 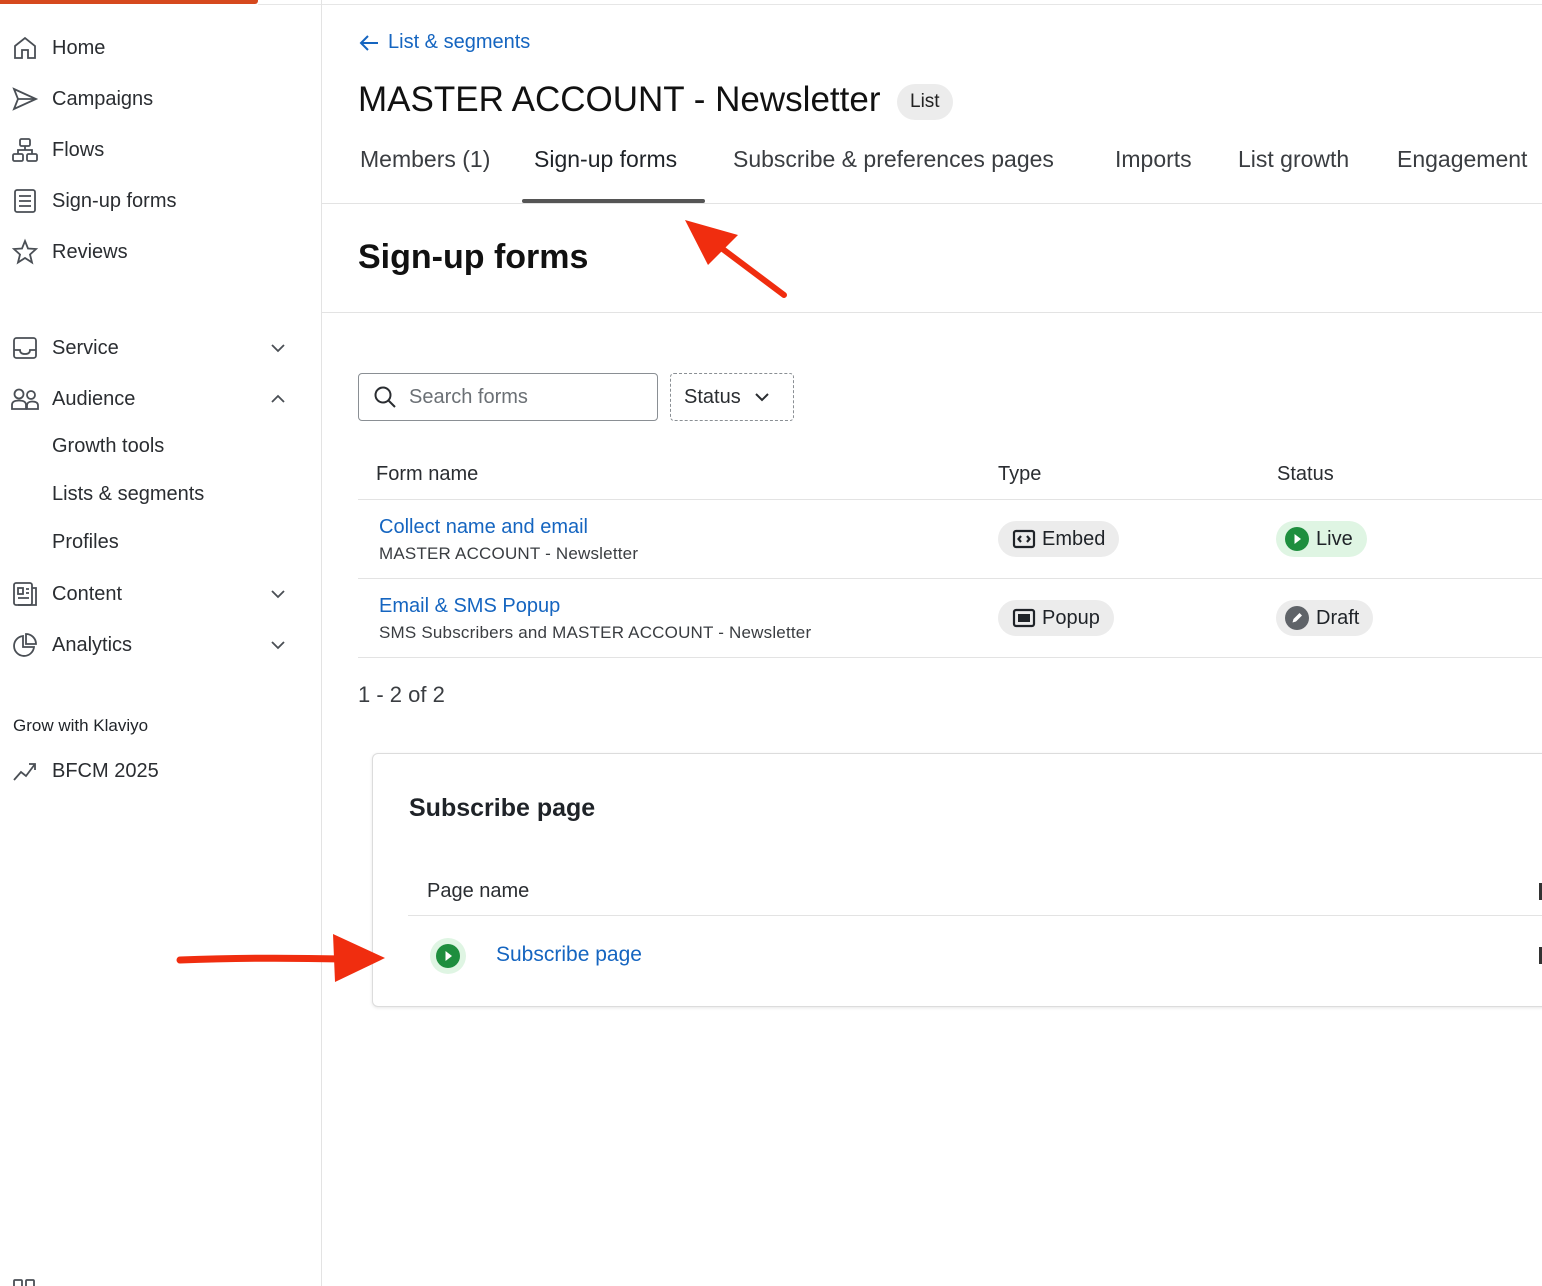 I want to click on card-table-divider, so click(x=975, y=915).